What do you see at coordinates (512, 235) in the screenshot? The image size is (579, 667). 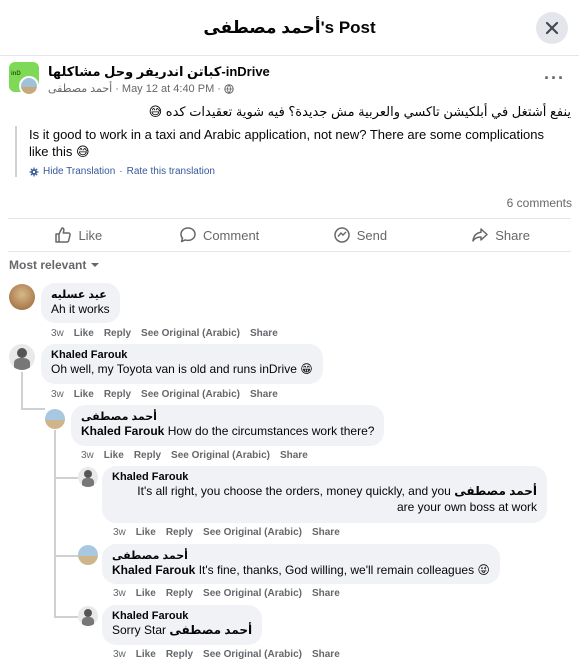 I see `share-label: Share` at bounding box center [512, 235].